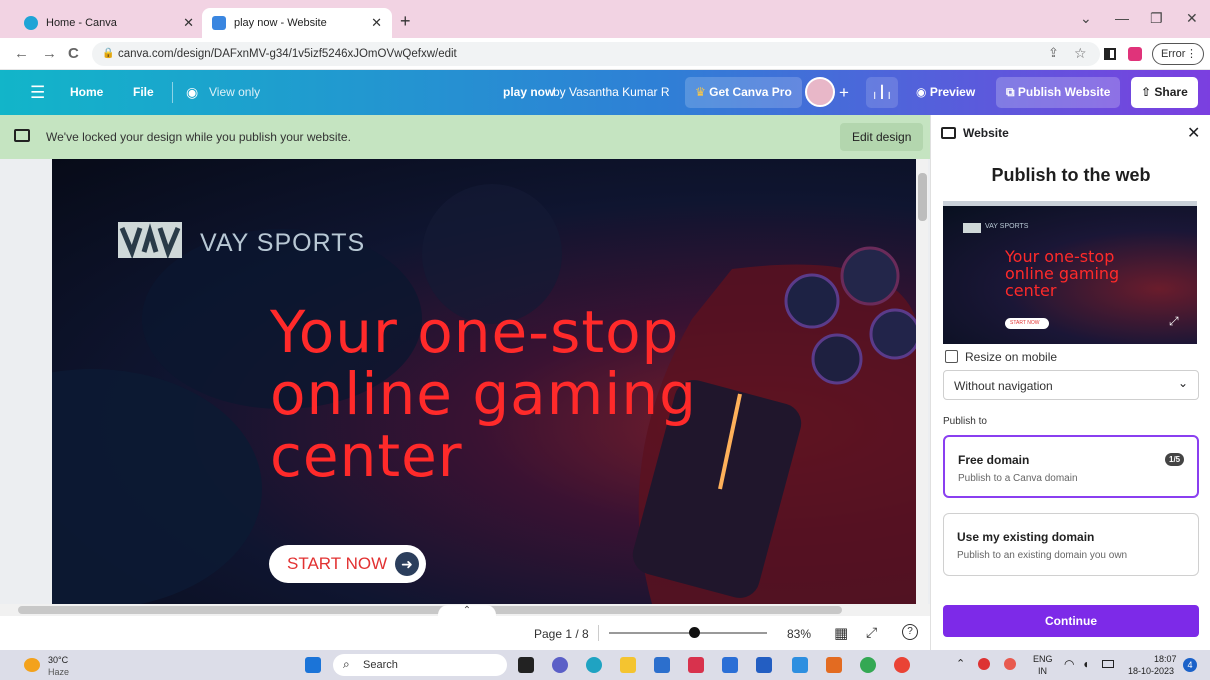 The height and width of the screenshot is (680, 1210). I want to click on windows-start-icon, so click(313, 665).